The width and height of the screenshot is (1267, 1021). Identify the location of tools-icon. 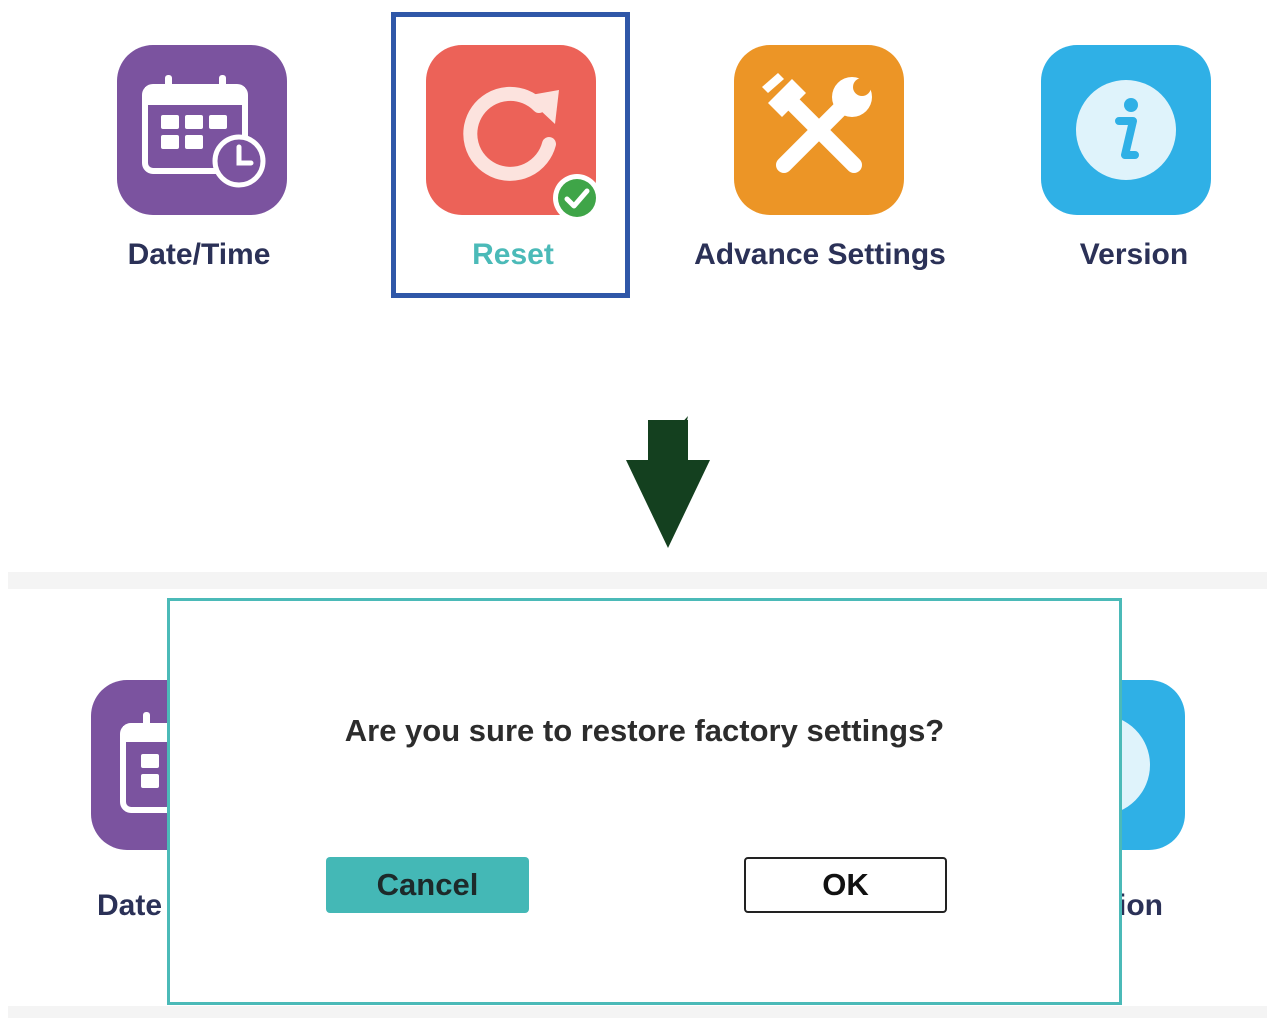
(819, 130).